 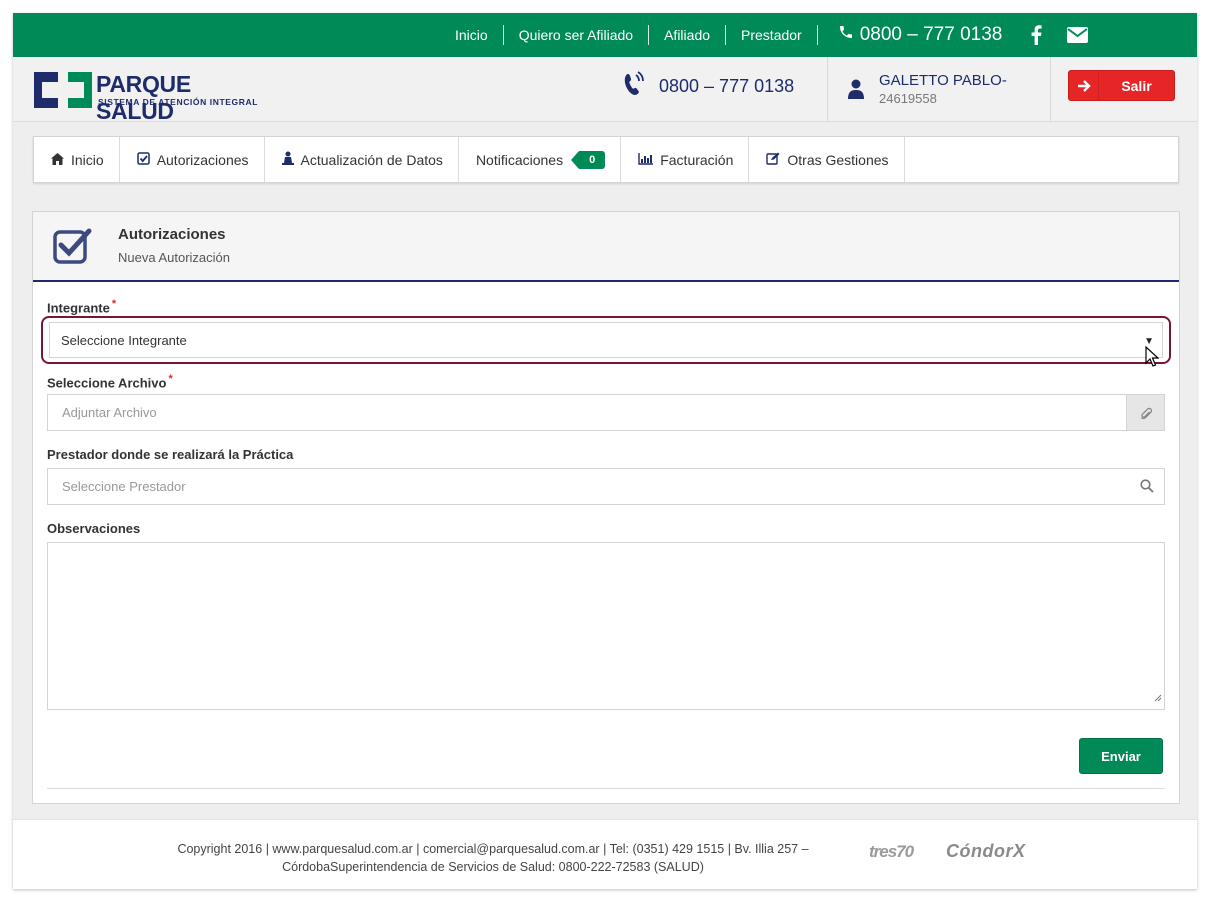 What do you see at coordinates (519, 159) in the screenshot?
I see `menu-item-label: Notificaciones` at bounding box center [519, 159].